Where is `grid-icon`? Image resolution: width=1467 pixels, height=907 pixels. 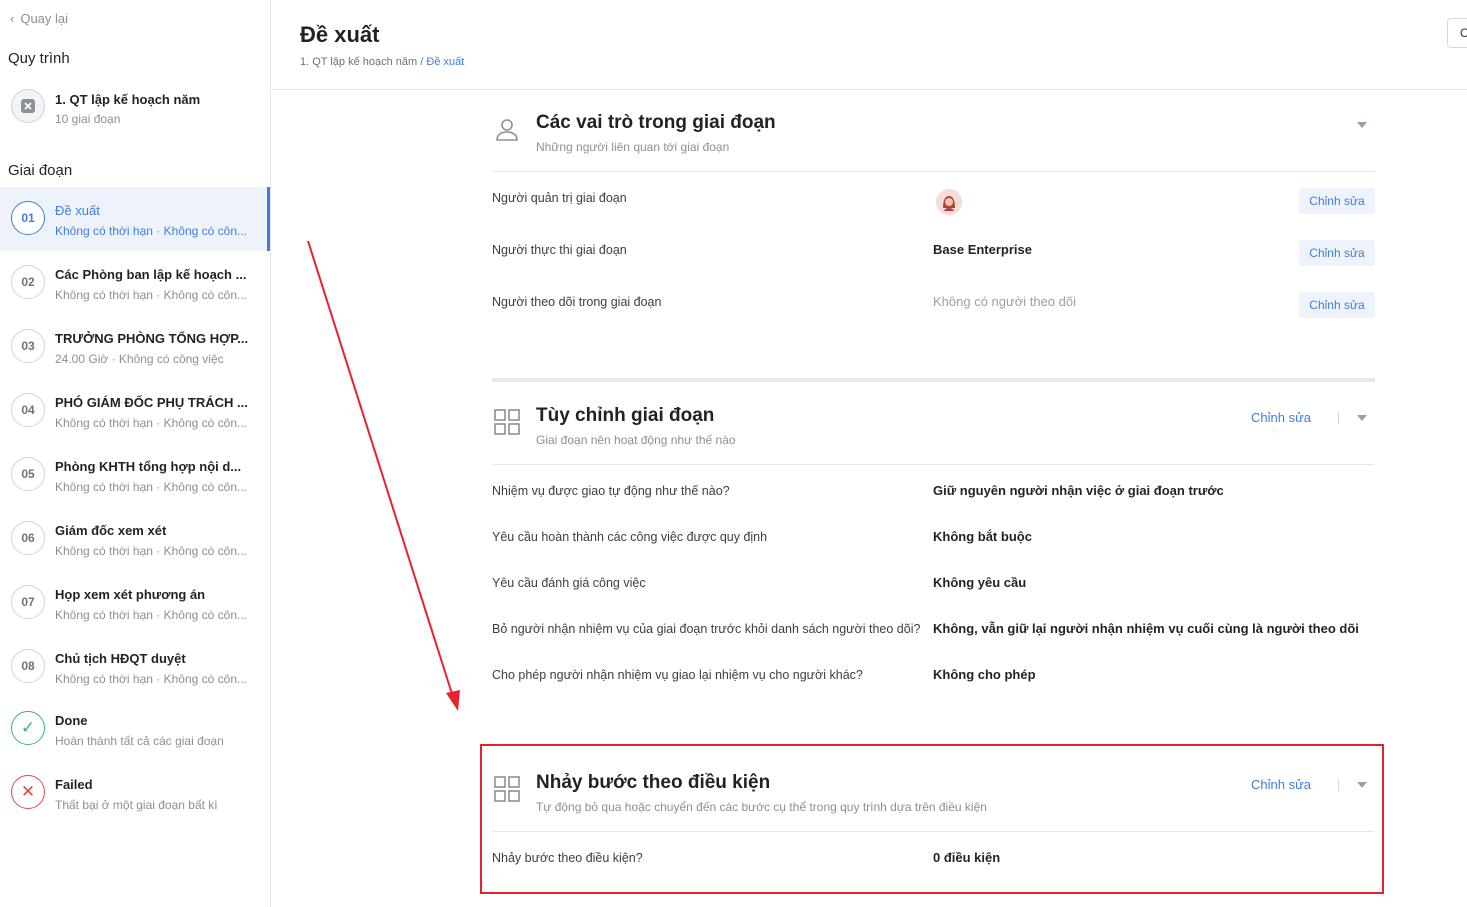
grid-icon is located at coordinates (507, 422).